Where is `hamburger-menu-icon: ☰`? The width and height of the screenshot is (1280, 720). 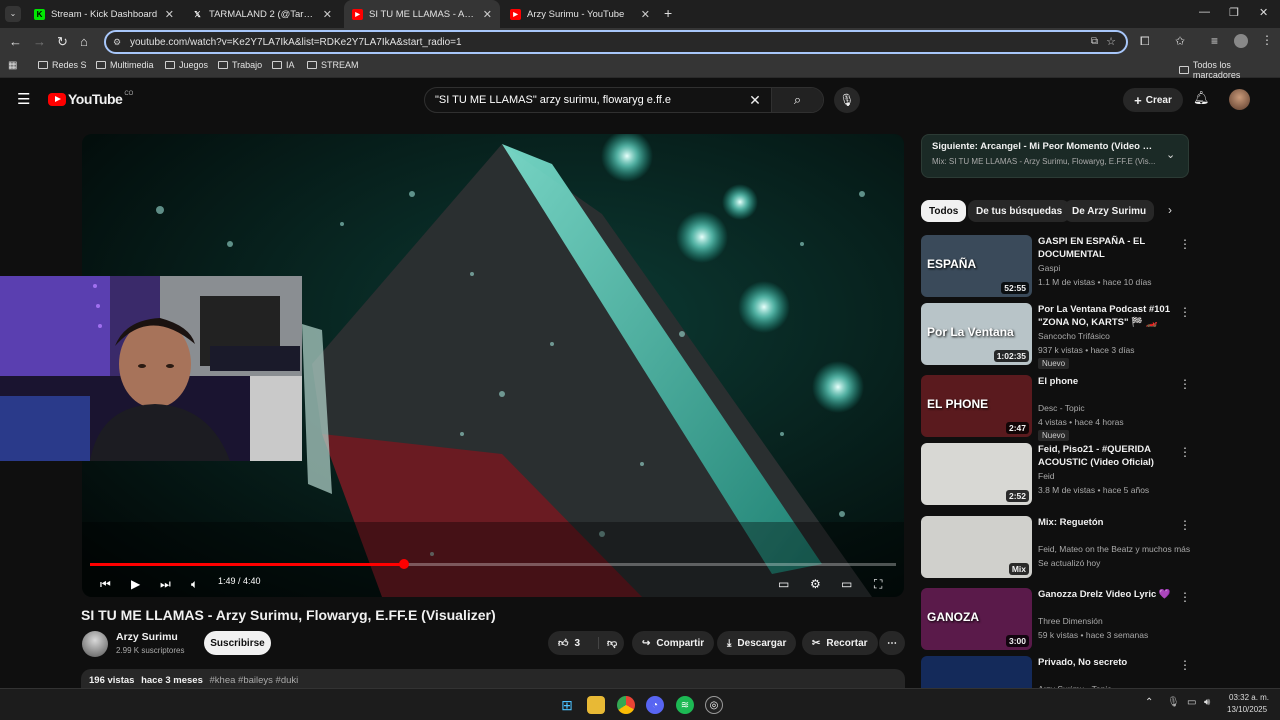
hamburger-menu-icon: ☰ is located at coordinates (23, 99).